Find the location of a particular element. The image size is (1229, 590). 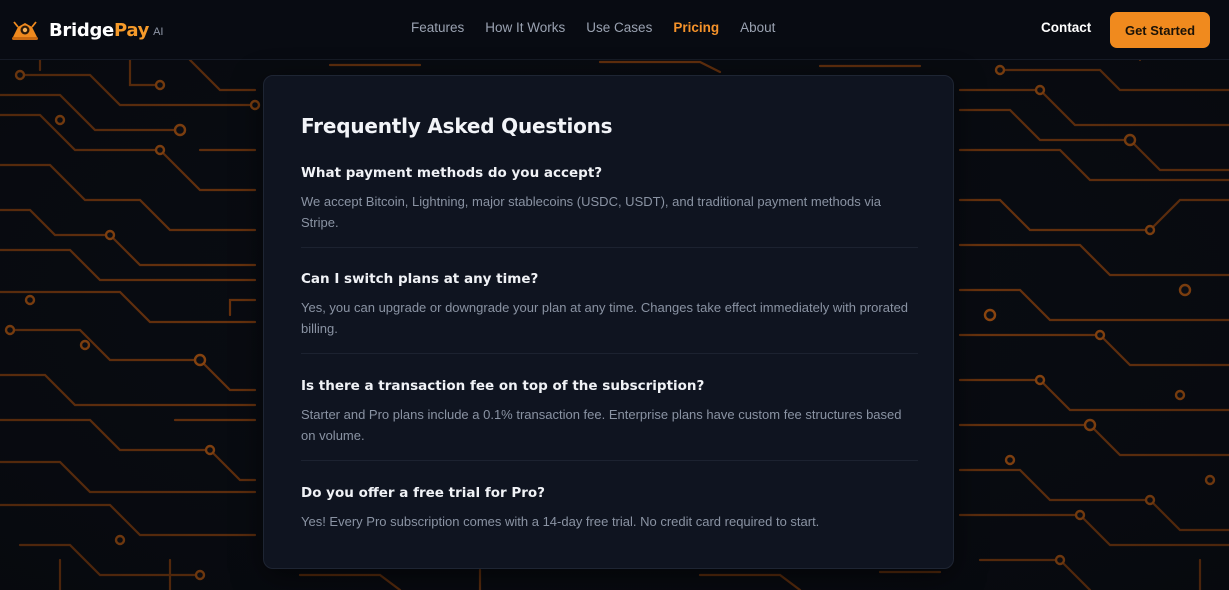

contact-link: Contact is located at coordinates (1066, 27).